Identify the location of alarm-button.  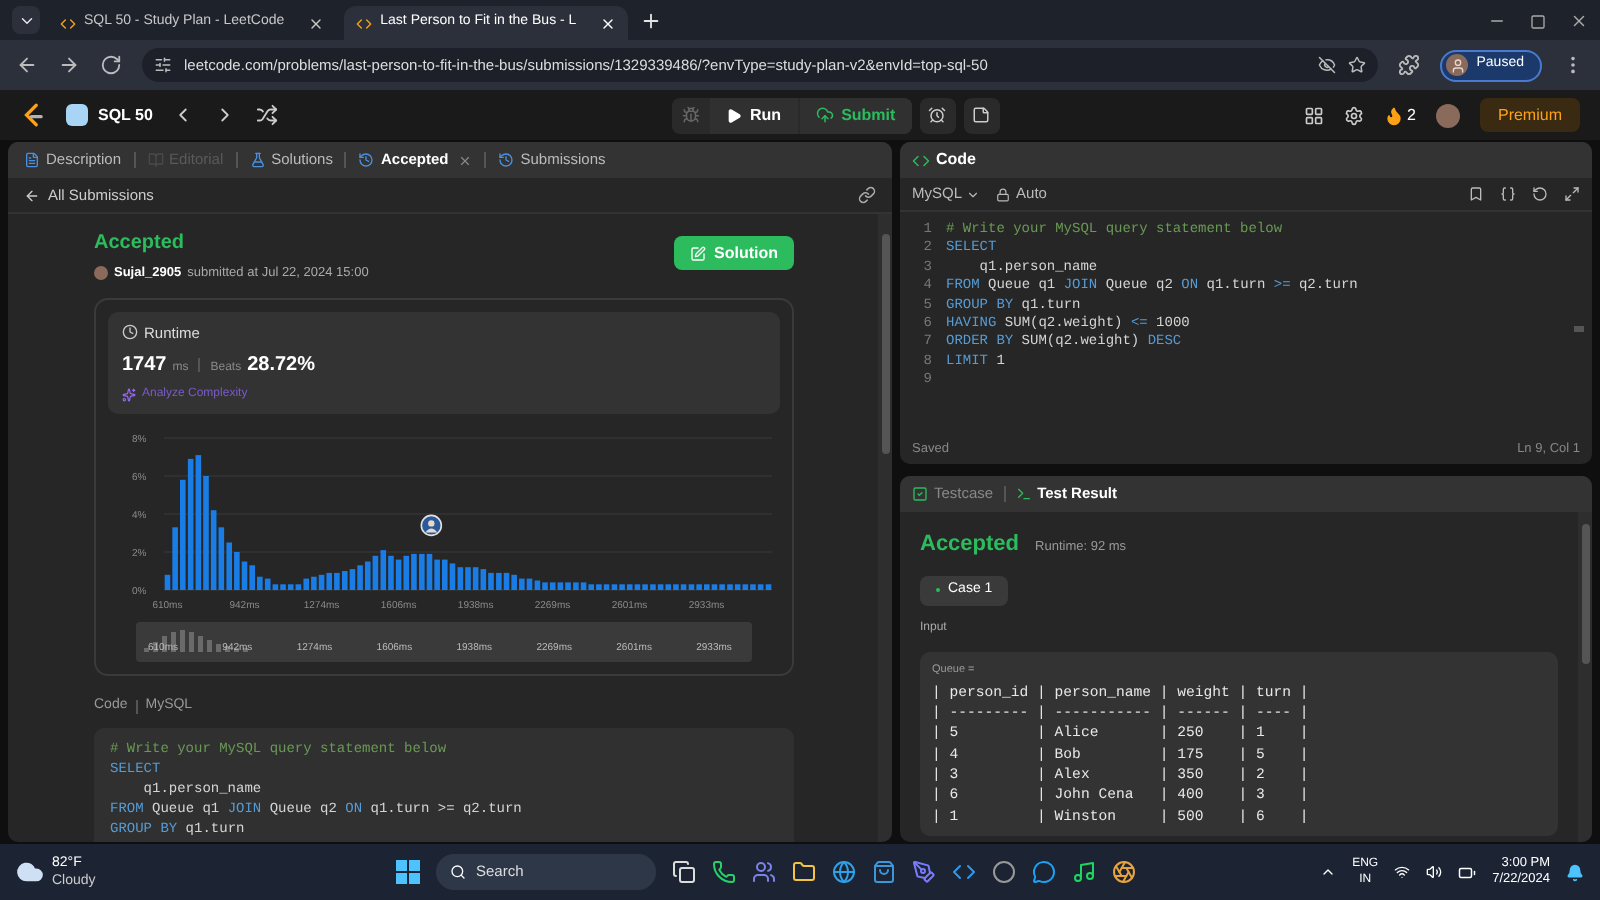
(937, 115).